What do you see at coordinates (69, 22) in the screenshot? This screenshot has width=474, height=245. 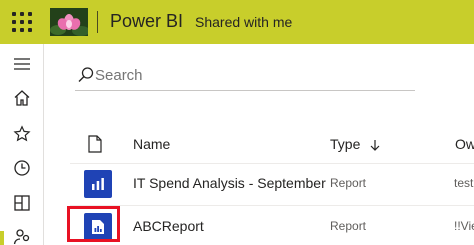 I see `lotus-flower-logo` at bounding box center [69, 22].